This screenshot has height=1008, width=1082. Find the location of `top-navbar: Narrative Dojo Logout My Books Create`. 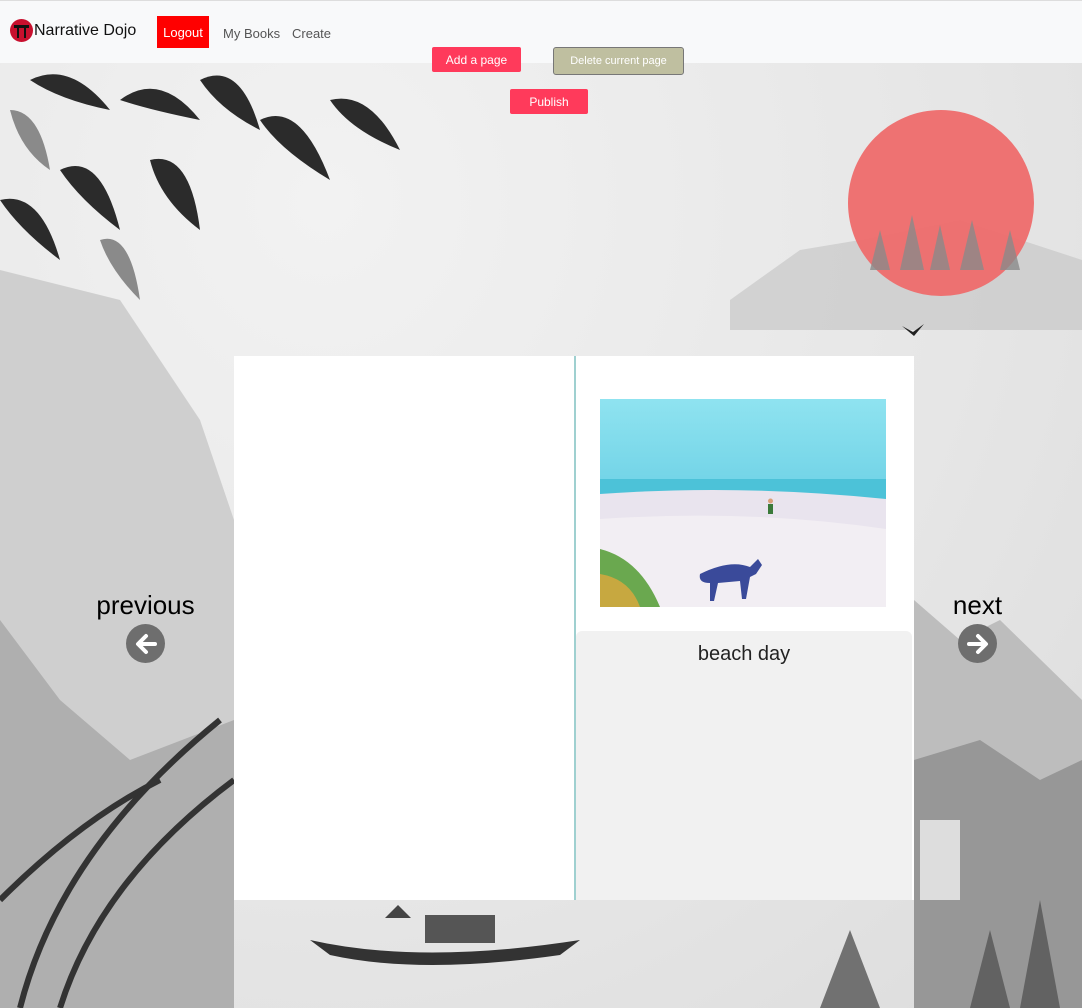

top-navbar: Narrative Dojo Logout My Books Create is located at coordinates (541, 31).